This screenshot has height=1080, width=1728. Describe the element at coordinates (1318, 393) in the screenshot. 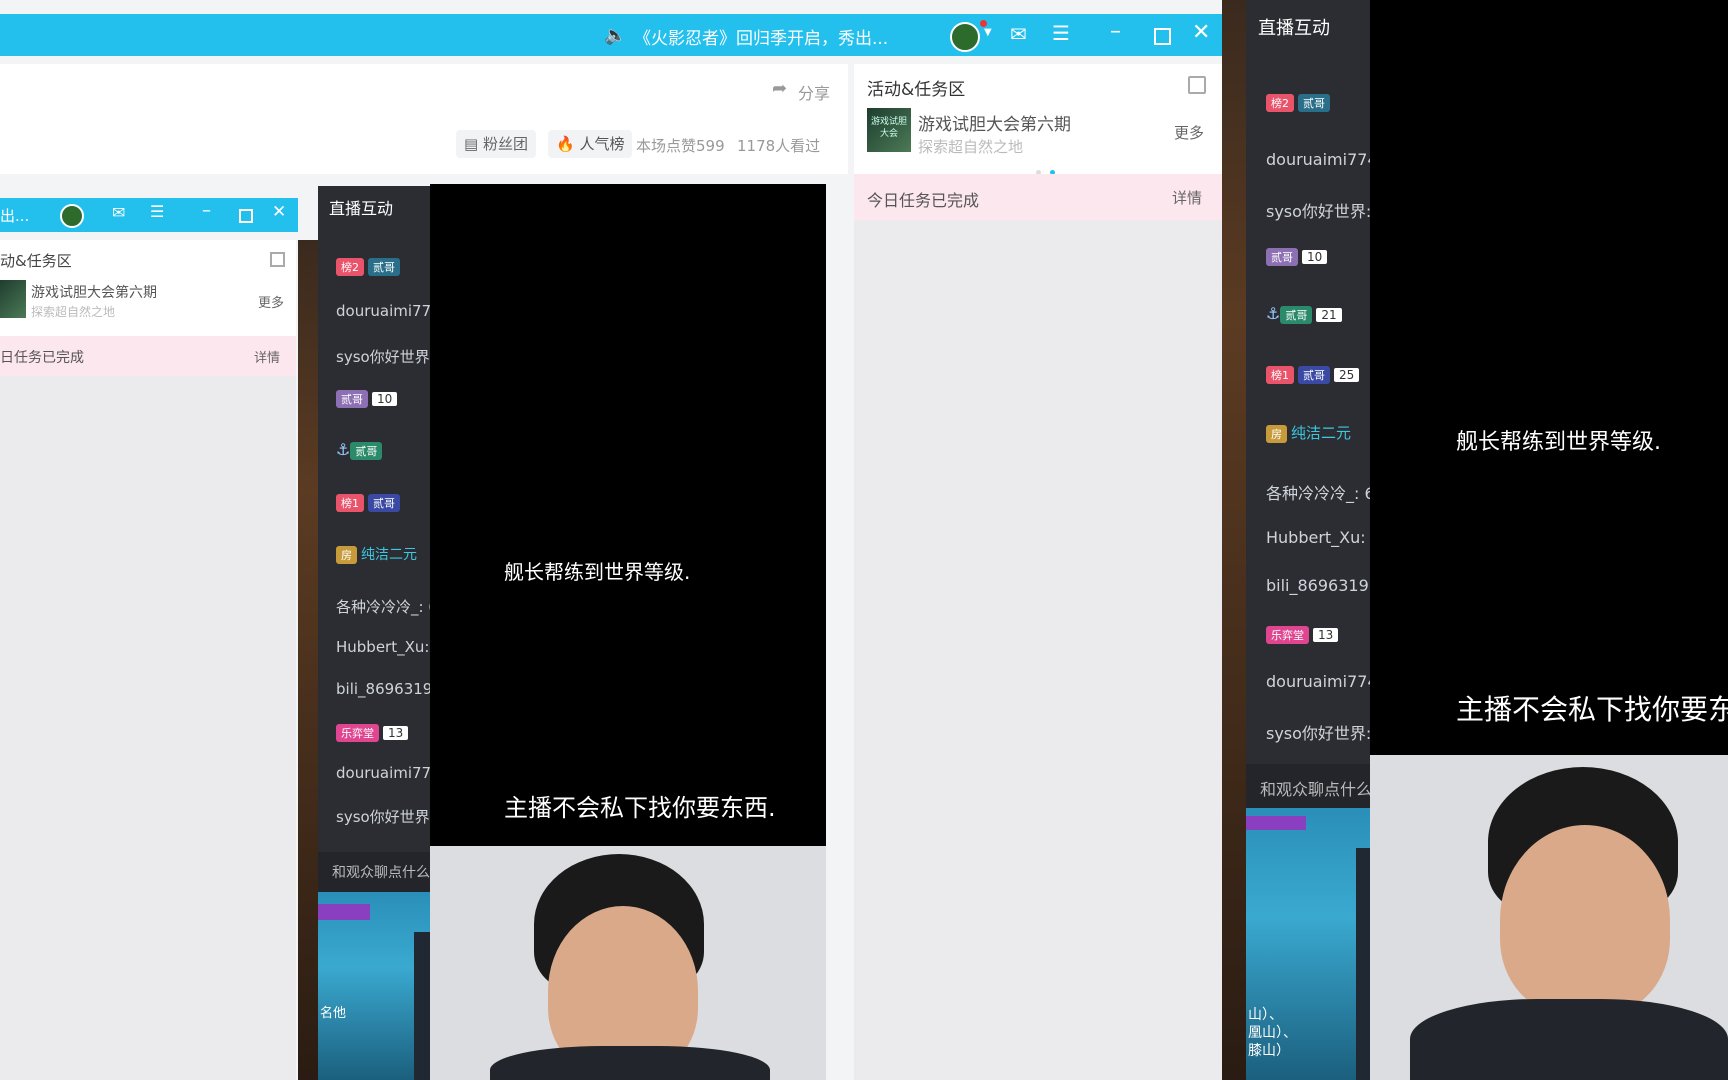

I see `chat-item: 榜1 贰哥 25` at that location.